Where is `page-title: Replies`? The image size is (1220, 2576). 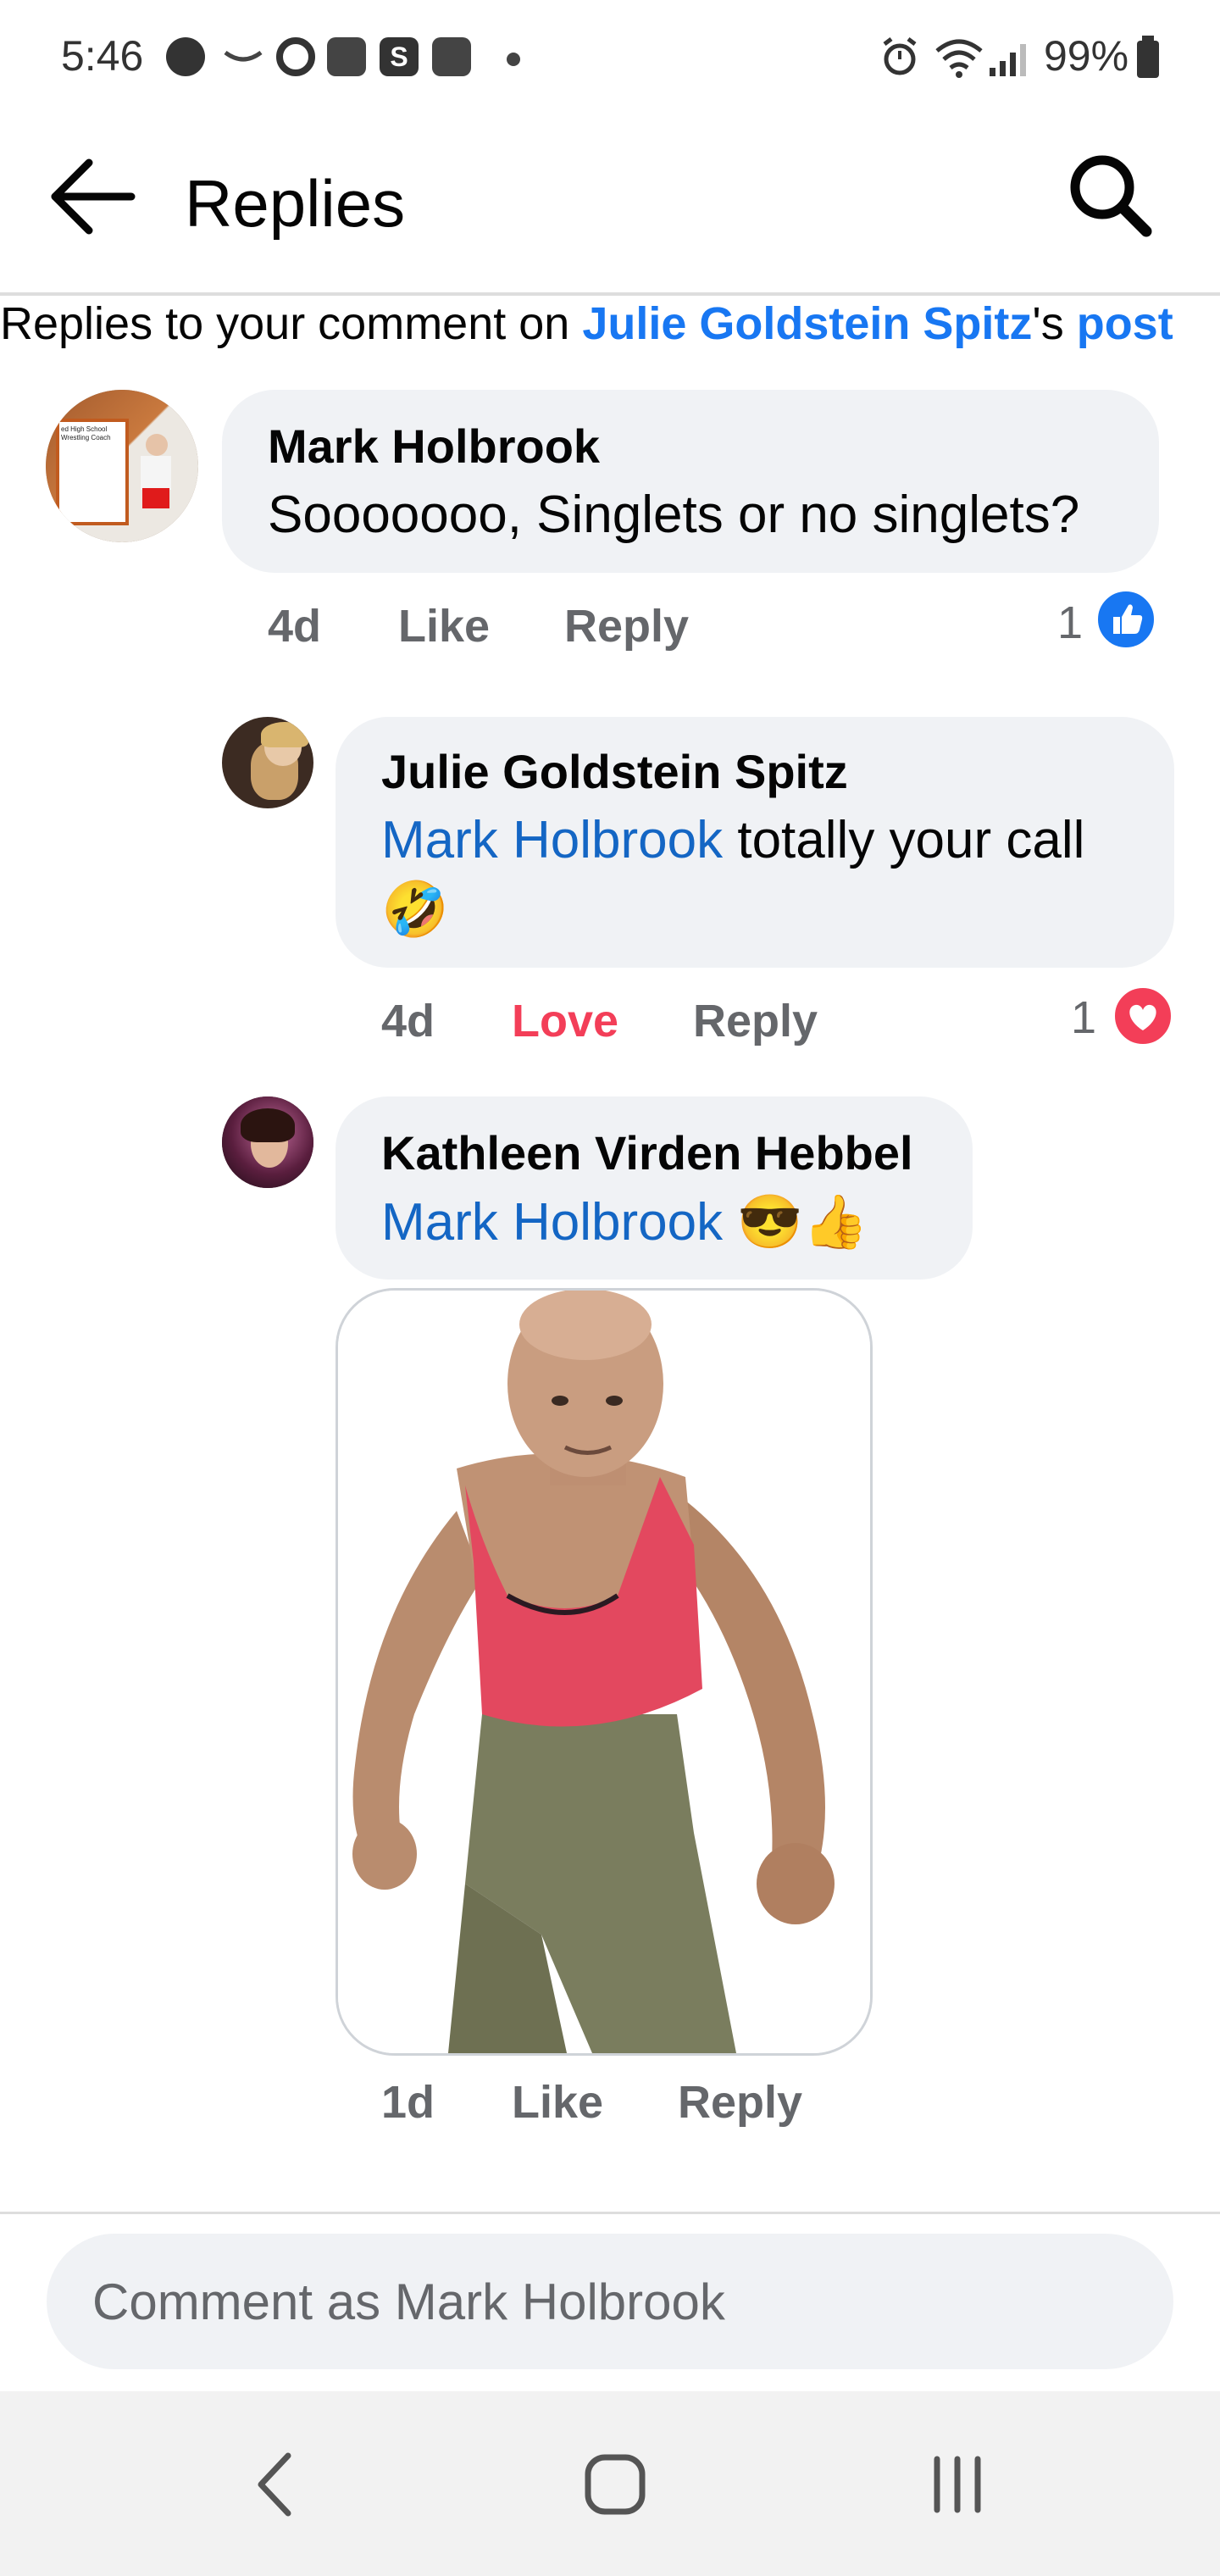
page-title: Replies is located at coordinates (295, 203).